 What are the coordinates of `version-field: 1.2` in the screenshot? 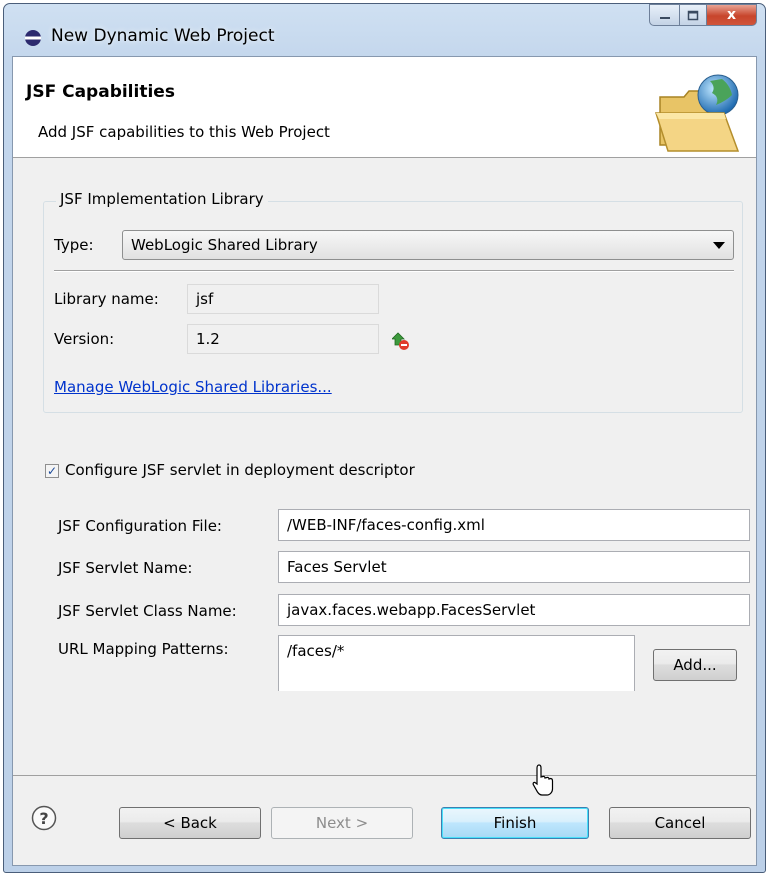 It's located at (283, 339).